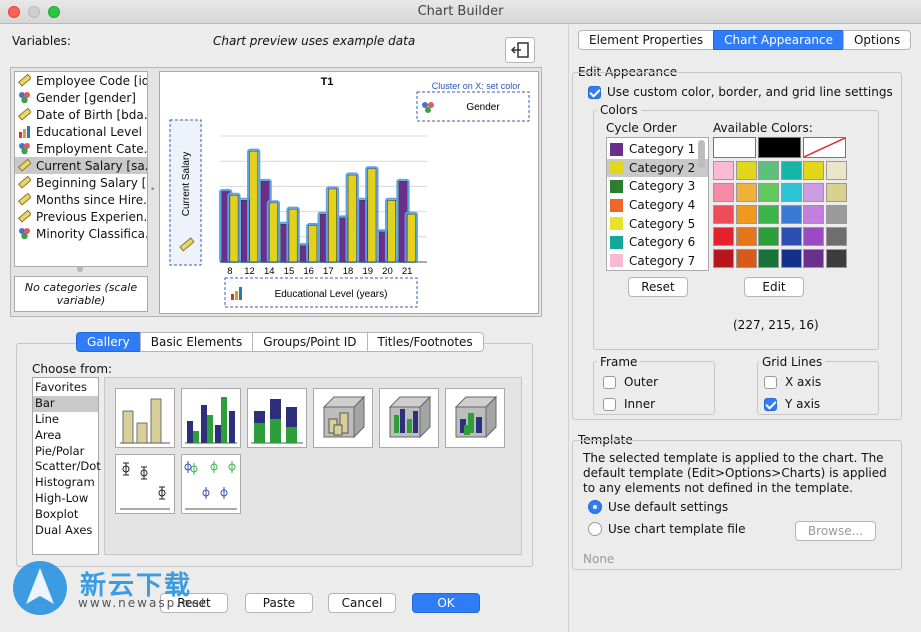 The width and height of the screenshot is (921, 632). Describe the element at coordinates (65, 436) in the screenshot. I see `chart-type-item: Area` at that location.